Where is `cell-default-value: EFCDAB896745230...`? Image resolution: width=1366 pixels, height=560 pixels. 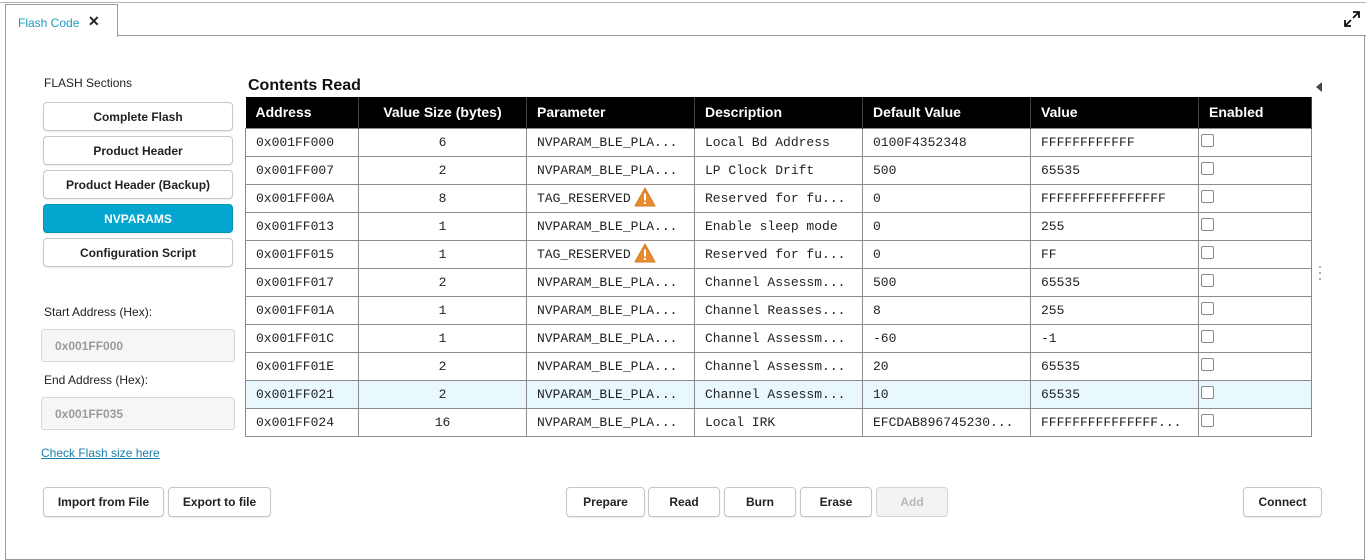
cell-default-value: EFCDAB896745230... is located at coordinates (946, 422).